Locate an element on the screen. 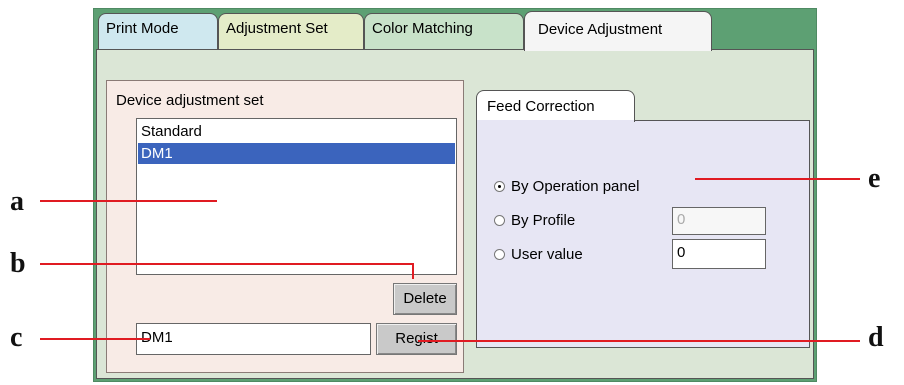 Image resolution: width=904 pixels, height=385 pixels. callout-label-a: a is located at coordinates (17, 201).